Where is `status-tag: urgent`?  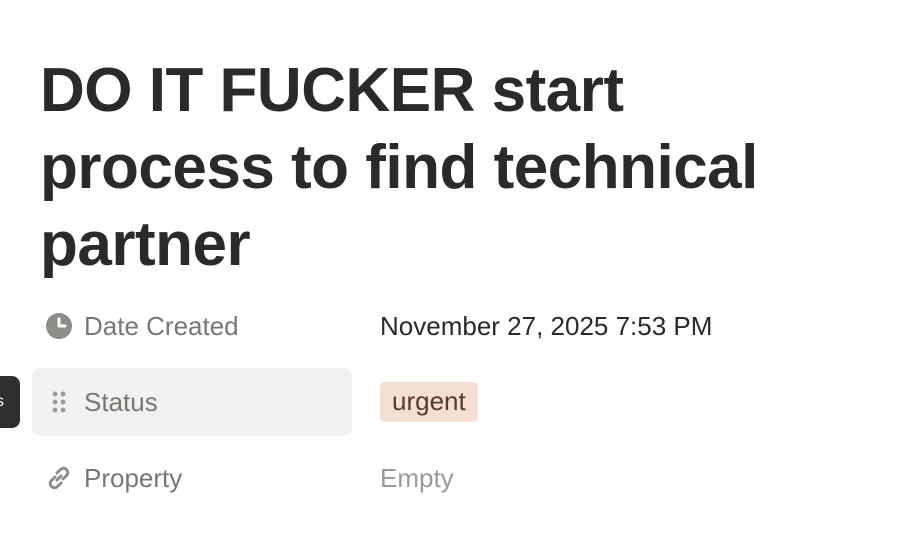
status-tag: urgent is located at coordinates (429, 402).